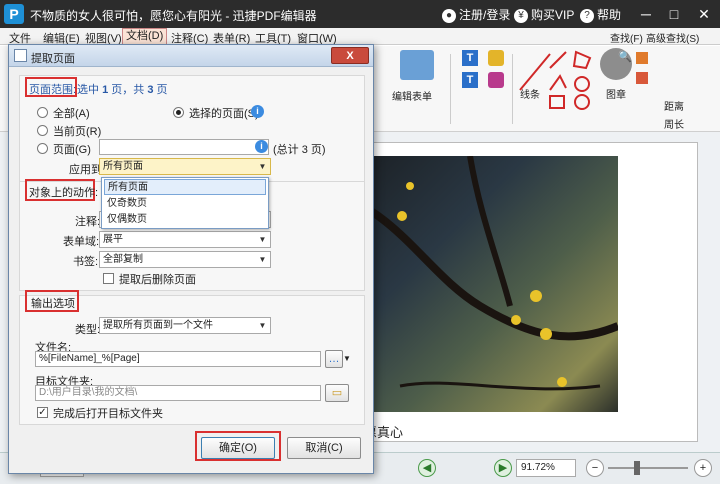 The height and width of the screenshot is (484, 720). Describe the element at coordinates (158, 325) in the screenshot. I see `type-value: 提取所有页面到一个文件` at that location.